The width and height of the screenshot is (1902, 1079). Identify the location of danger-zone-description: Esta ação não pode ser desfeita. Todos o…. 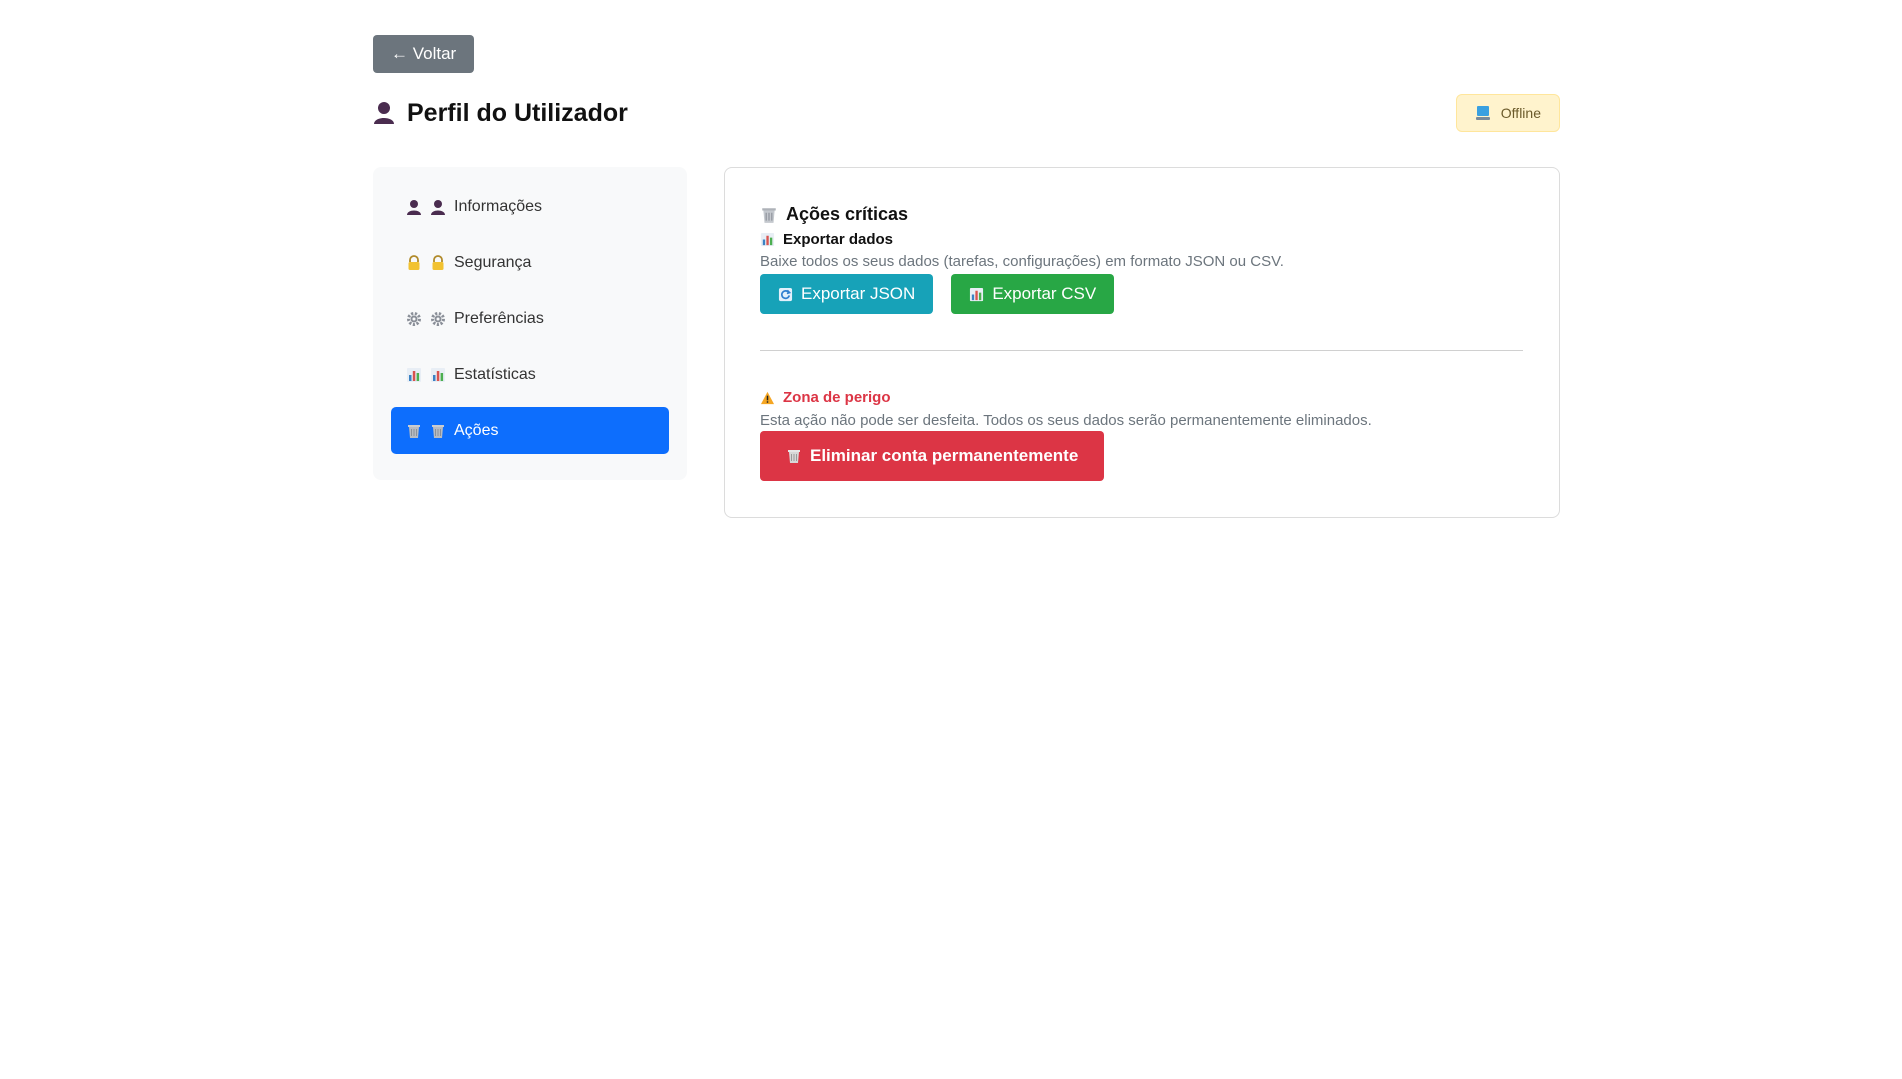
(1066, 420).